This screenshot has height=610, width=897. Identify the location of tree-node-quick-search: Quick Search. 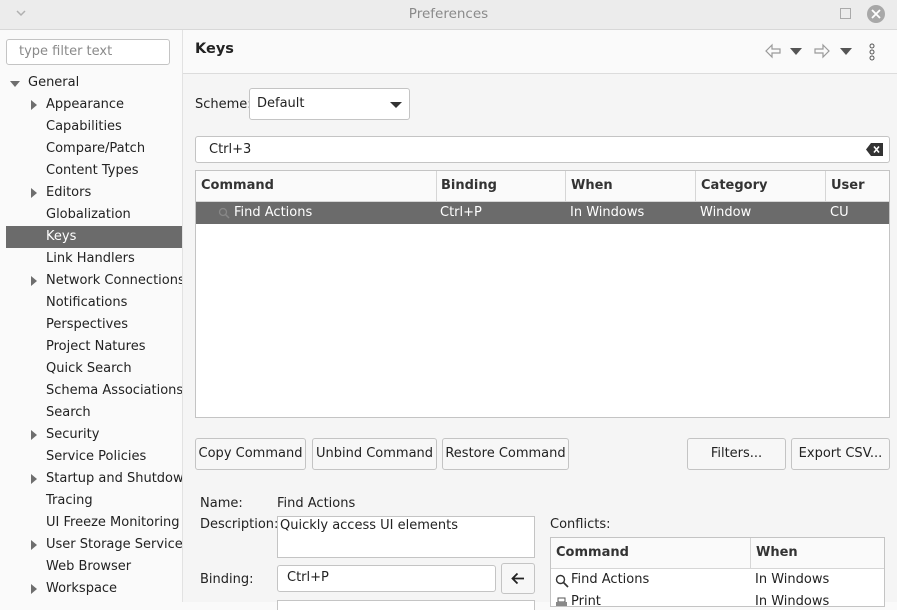
(91, 369).